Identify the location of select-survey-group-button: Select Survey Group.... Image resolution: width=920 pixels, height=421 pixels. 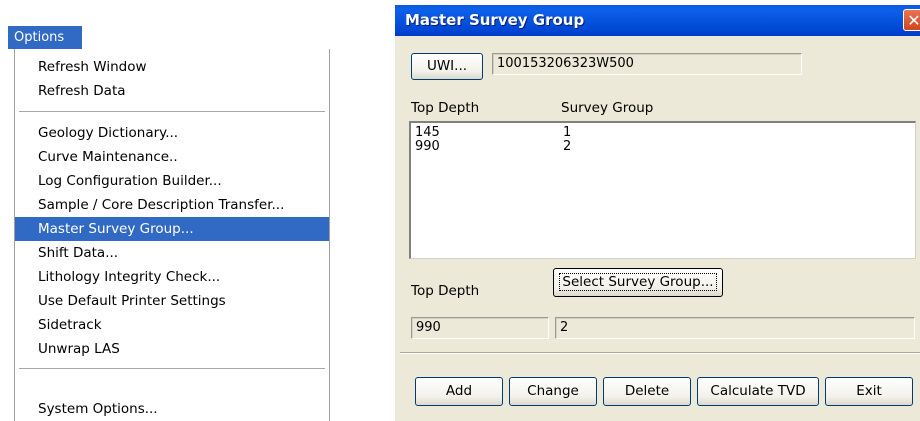
(638, 282).